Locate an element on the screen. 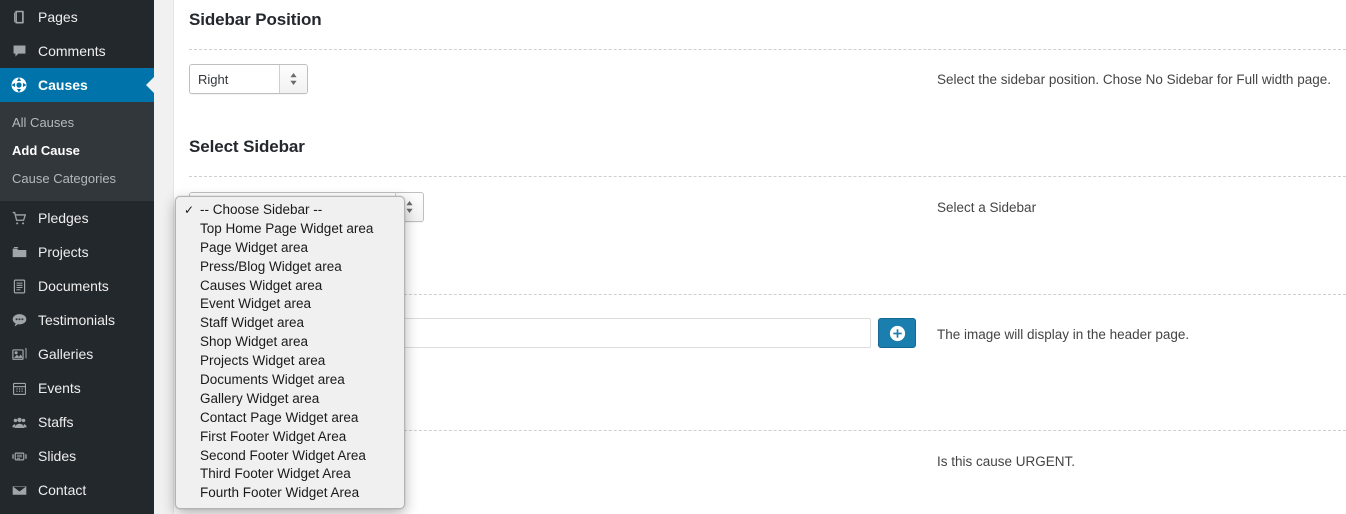 This screenshot has width=1346, height=514. dropdown-option-label: -- Choose Sidebar -- is located at coordinates (261, 209).